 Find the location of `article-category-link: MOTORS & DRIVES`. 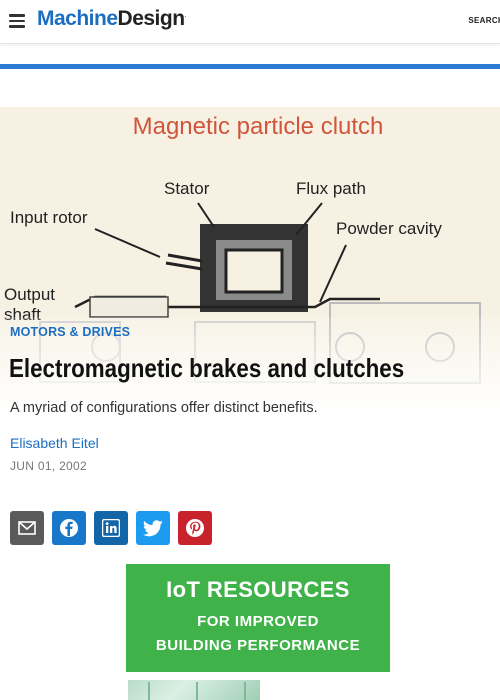

article-category-link: MOTORS & DRIVES is located at coordinates (70, 332).